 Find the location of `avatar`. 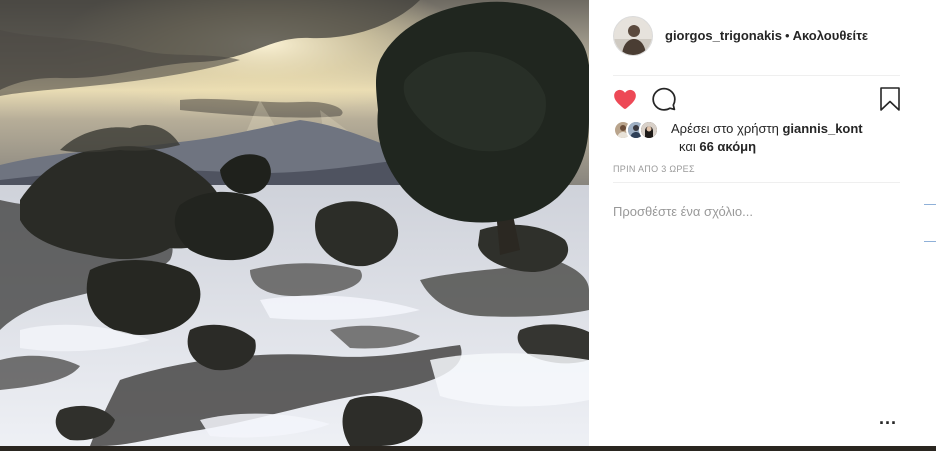

avatar is located at coordinates (633, 36).